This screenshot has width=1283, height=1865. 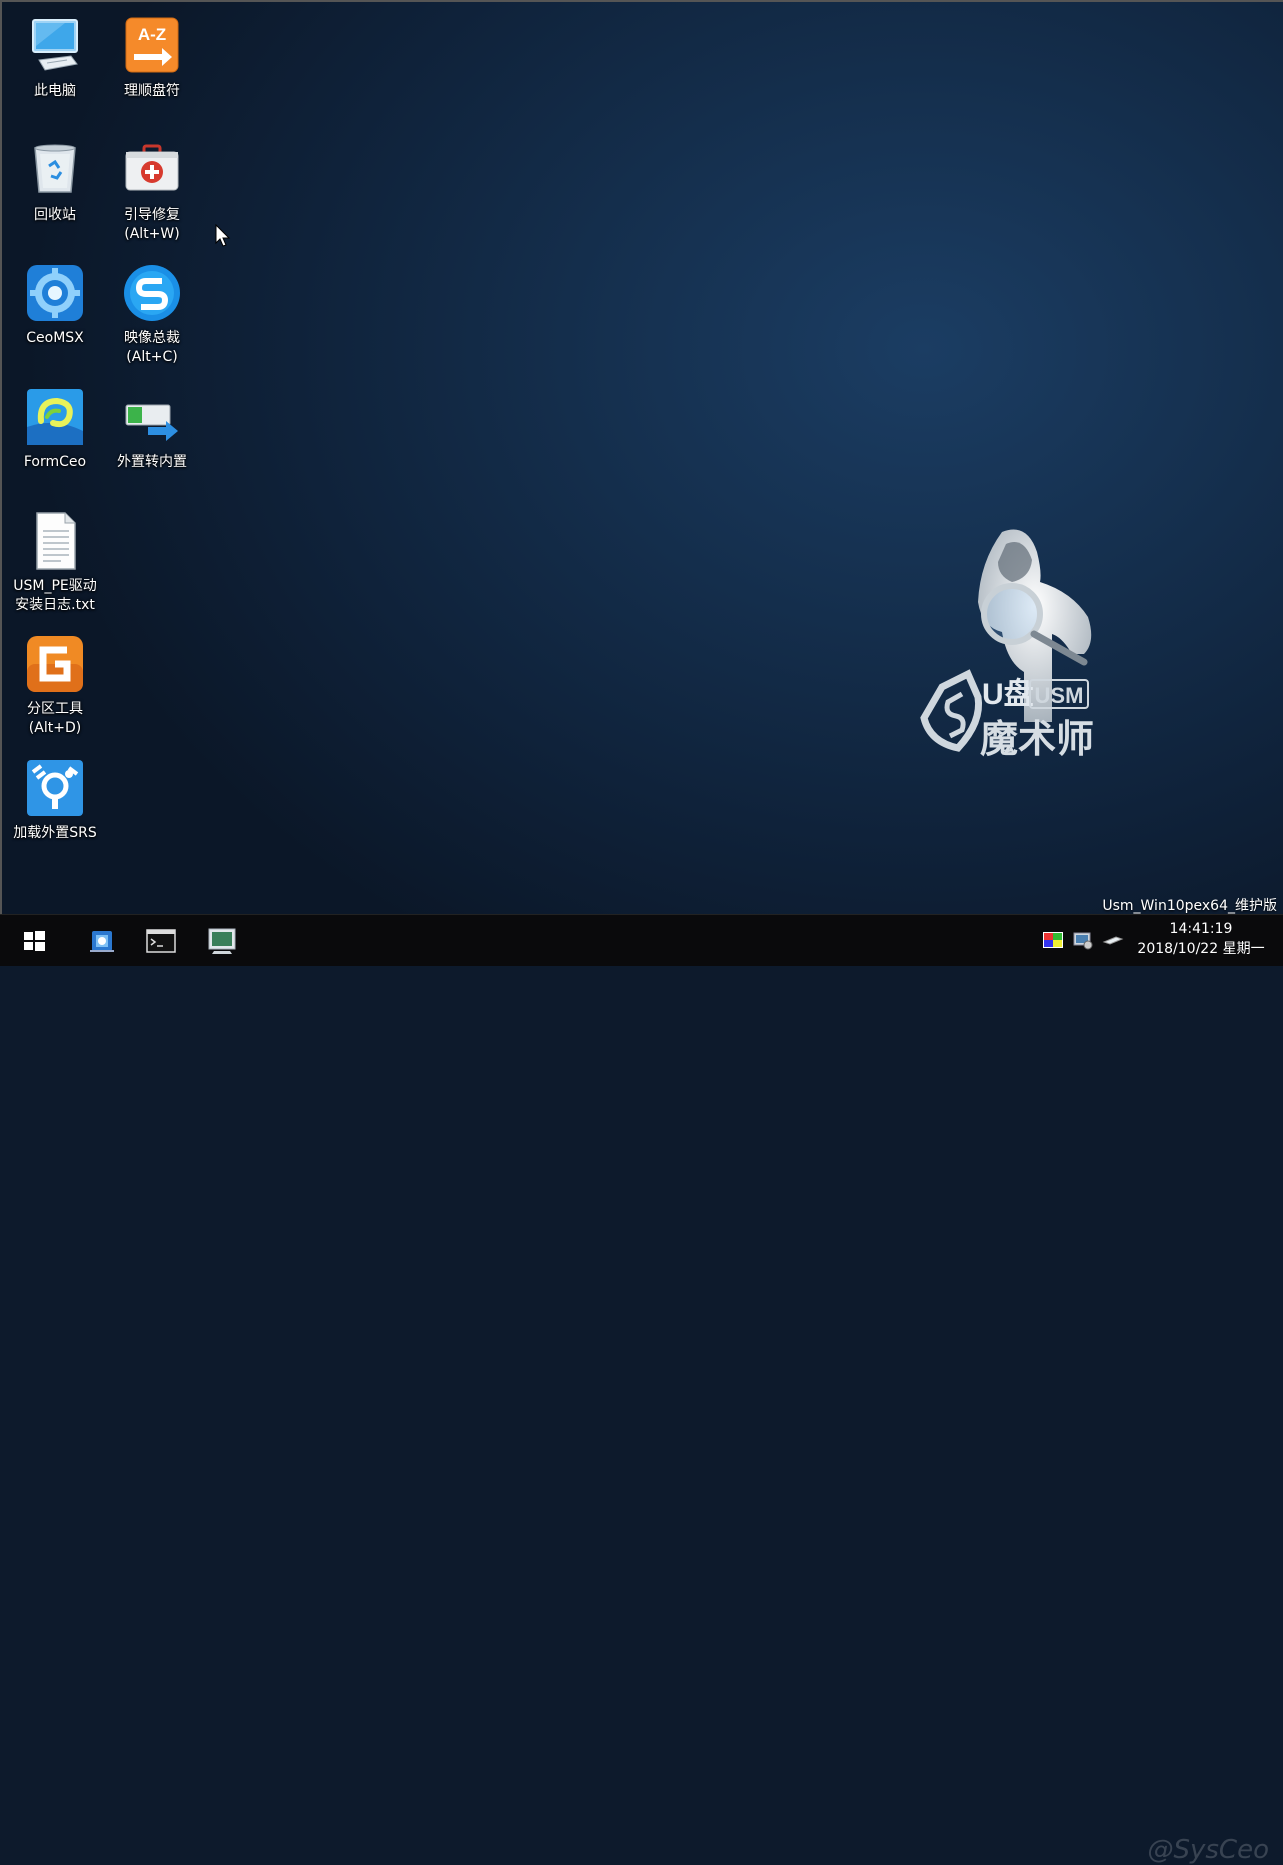 What do you see at coordinates (1201, 929) in the screenshot?
I see `clock-time: 14:41:19` at bounding box center [1201, 929].